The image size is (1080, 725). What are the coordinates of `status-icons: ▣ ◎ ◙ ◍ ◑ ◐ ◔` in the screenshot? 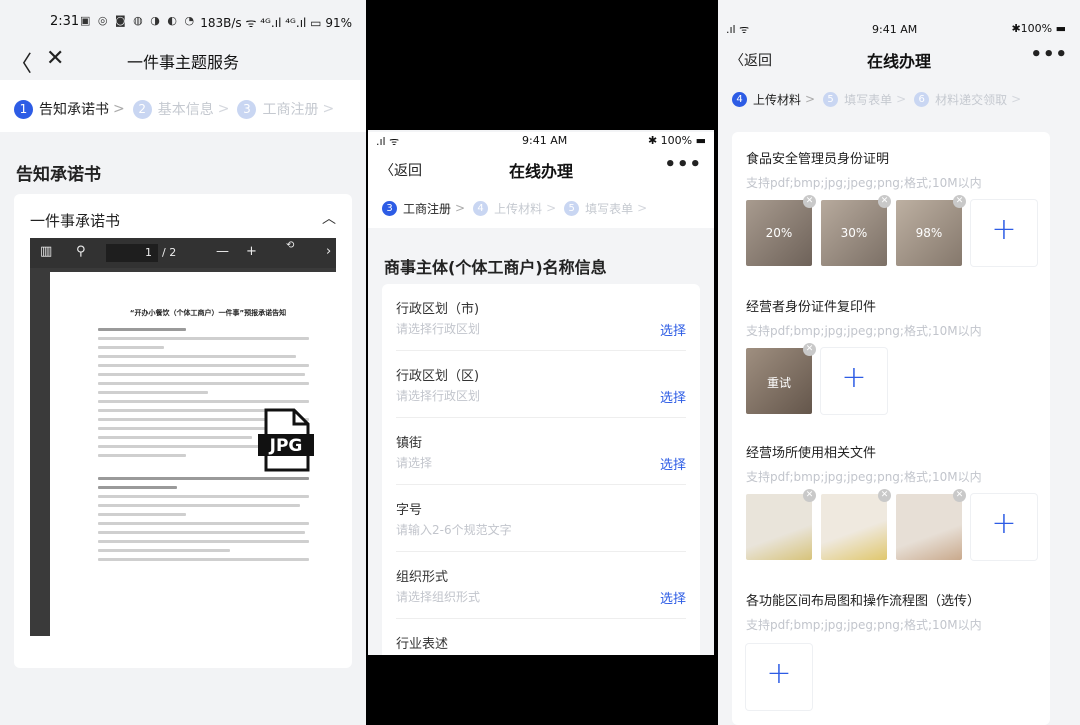 It's located at (138, 20).